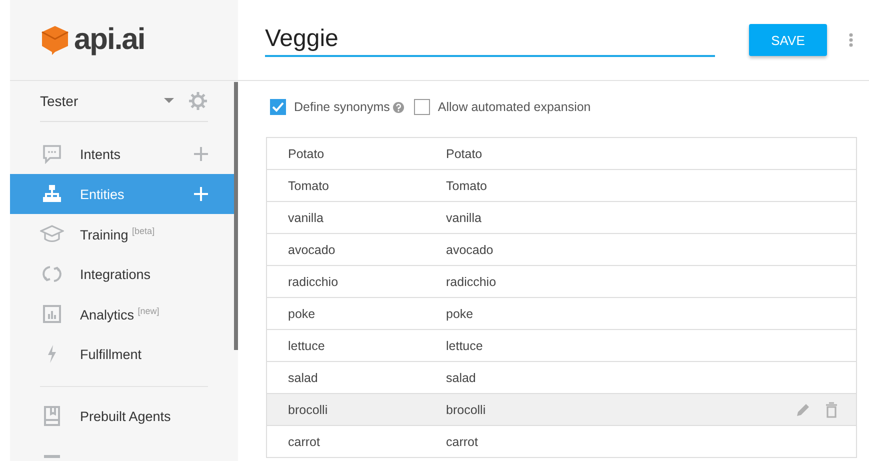  What do you see at coordinates (831, 410) in the screenshot?
I see `delete-icon` at bounding box center [831, 410].